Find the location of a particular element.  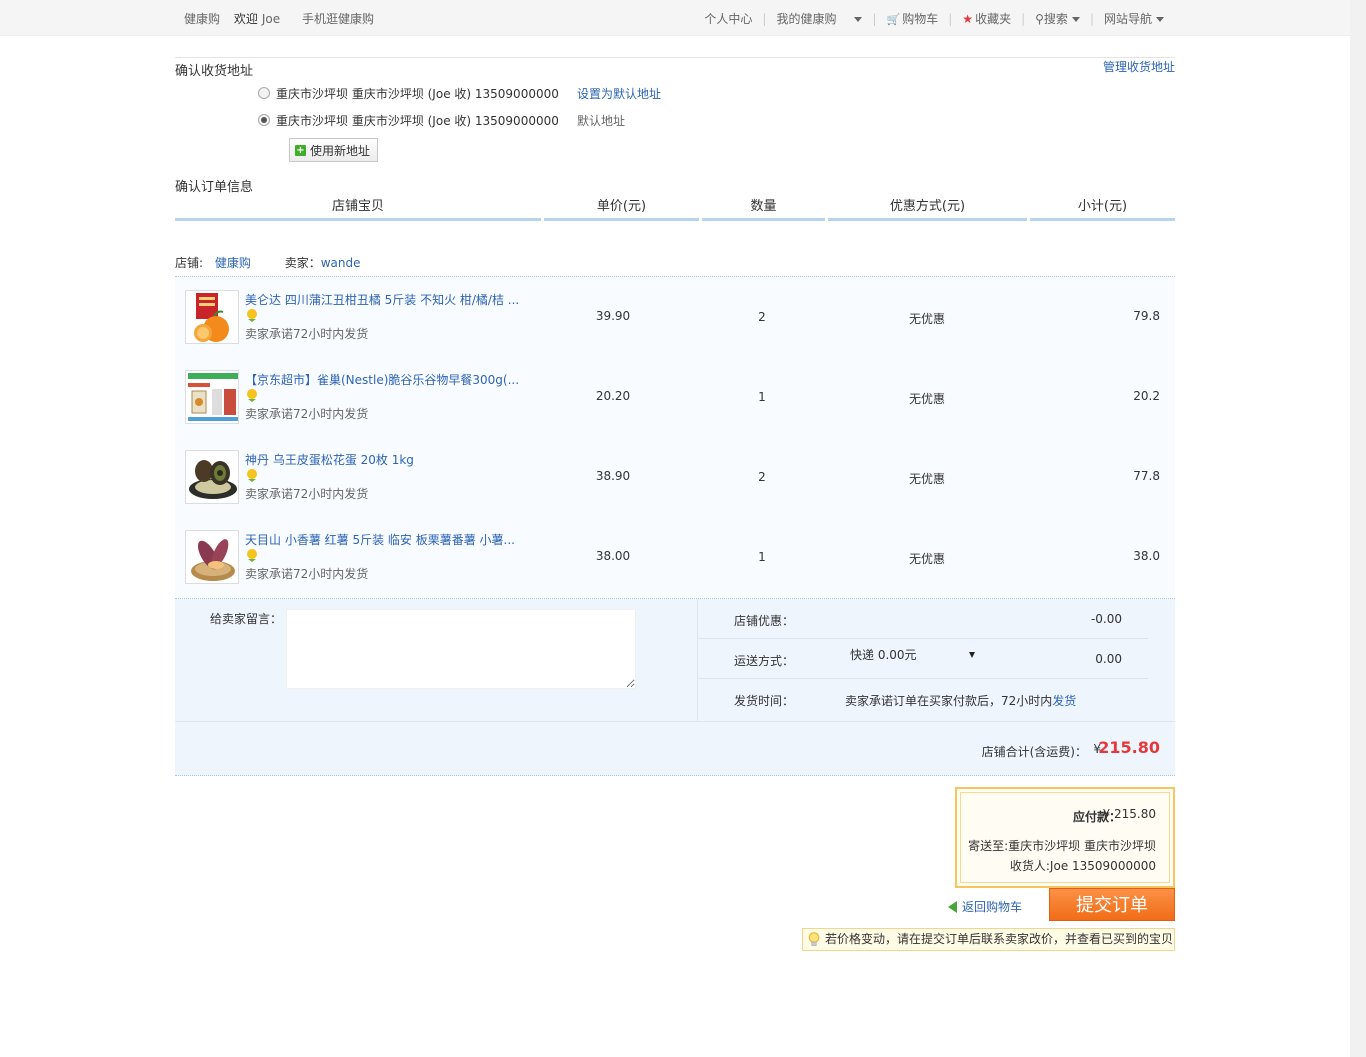

back-arrow-icon is located at coordinates (952, 906).